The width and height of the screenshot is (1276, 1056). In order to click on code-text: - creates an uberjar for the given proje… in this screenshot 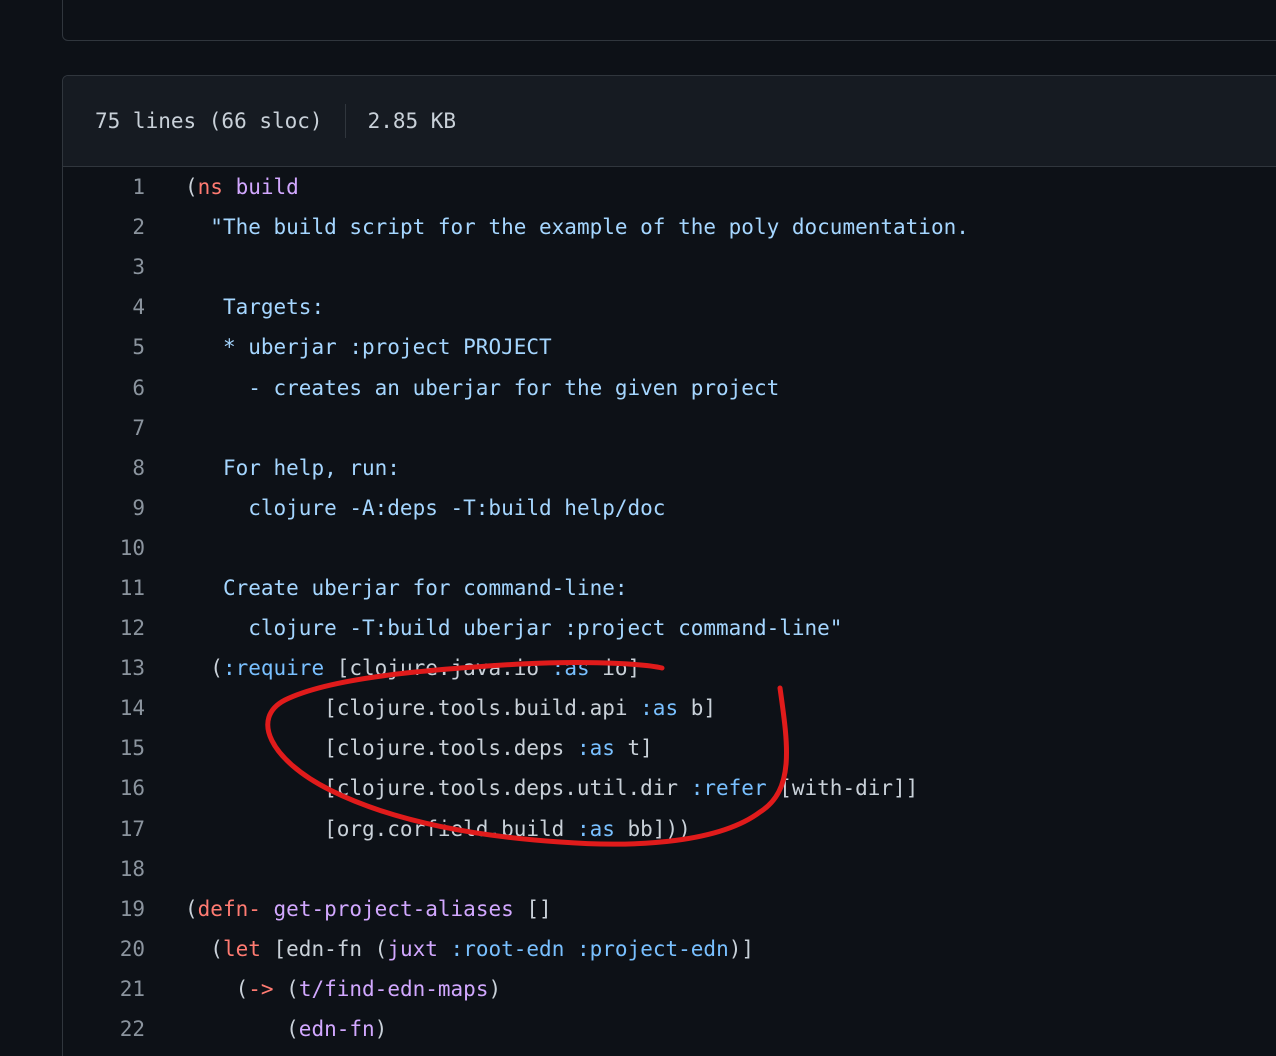, I will do `click(462, 388)`.